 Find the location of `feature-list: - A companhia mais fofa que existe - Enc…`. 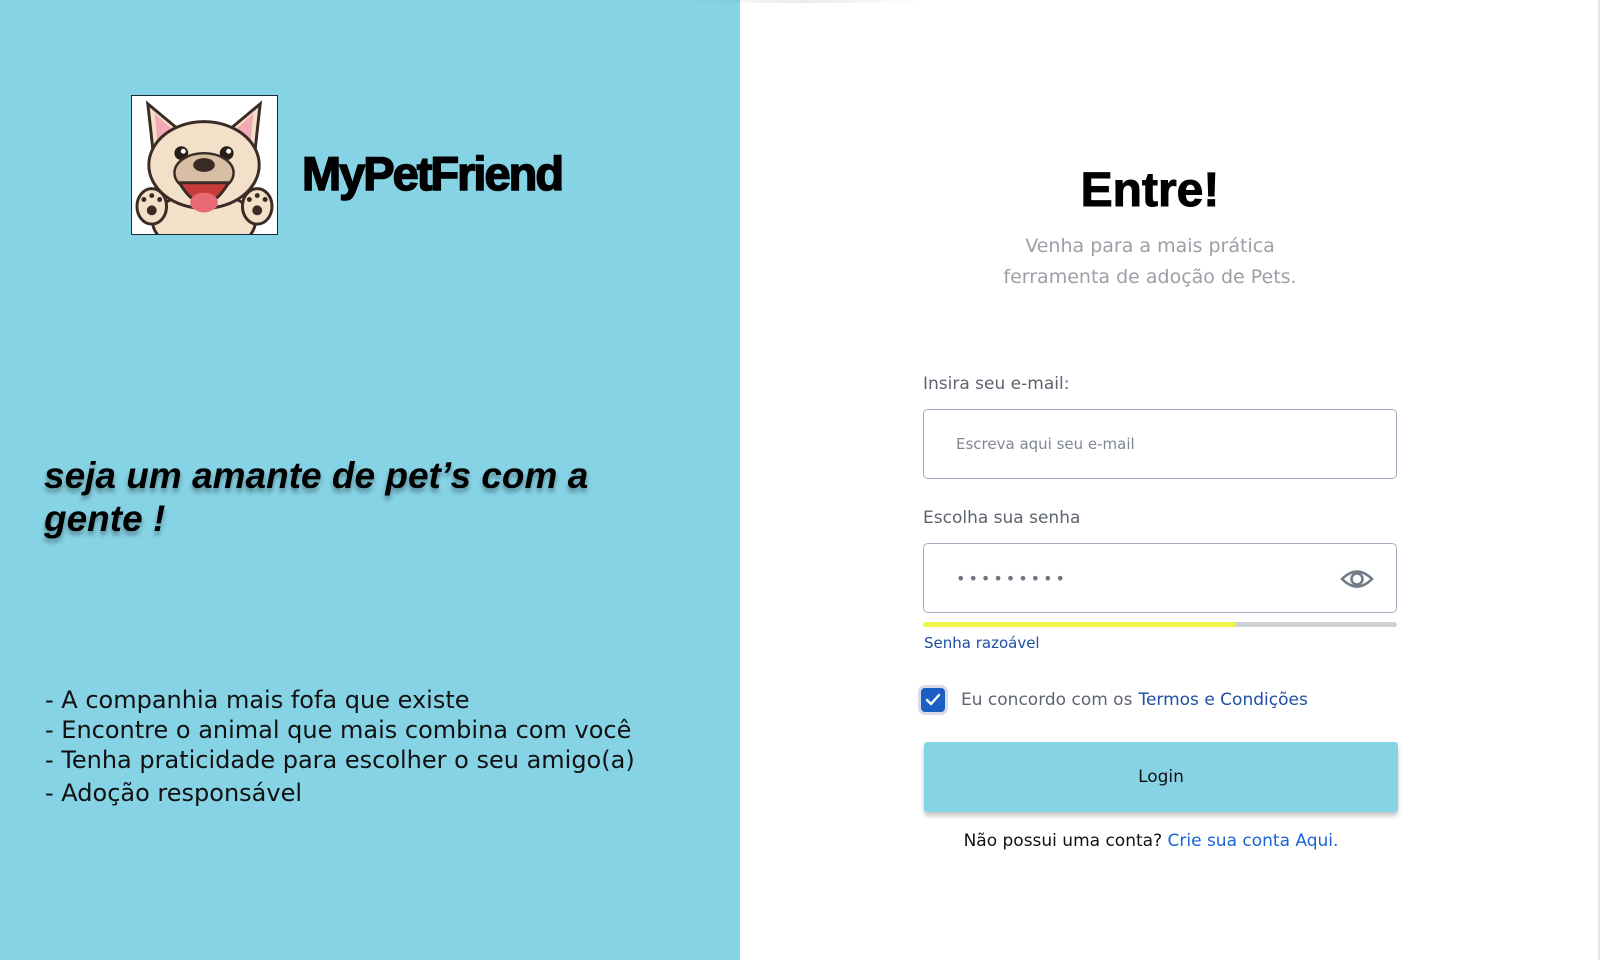

feature-list: - A companhia mais fofa que existe - Enc… is located at coordinates (340, 746).